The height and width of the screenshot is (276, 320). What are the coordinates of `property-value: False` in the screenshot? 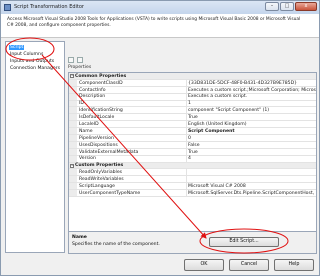 It's located at (194, 145).